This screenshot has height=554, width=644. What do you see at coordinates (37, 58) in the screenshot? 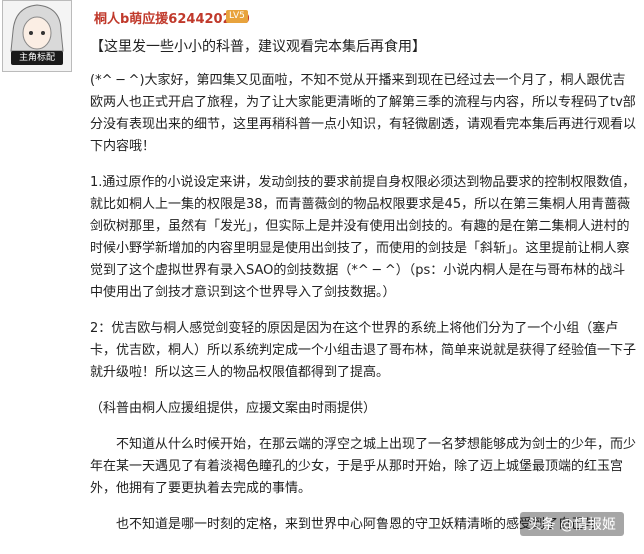
I see `avatar-tag: 主角标配` at bounding box center [37, 58].